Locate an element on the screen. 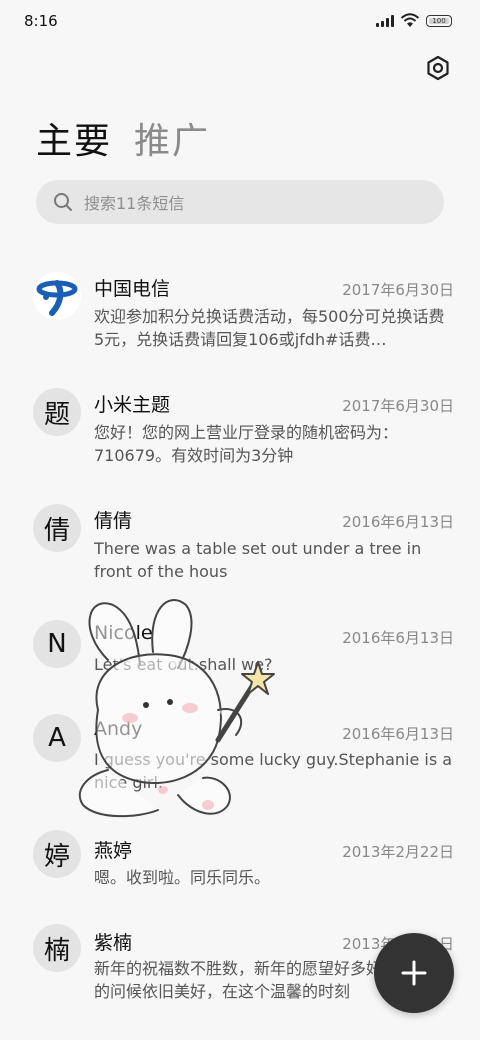  battery-level: 100 is located at coordinates (439, 20).